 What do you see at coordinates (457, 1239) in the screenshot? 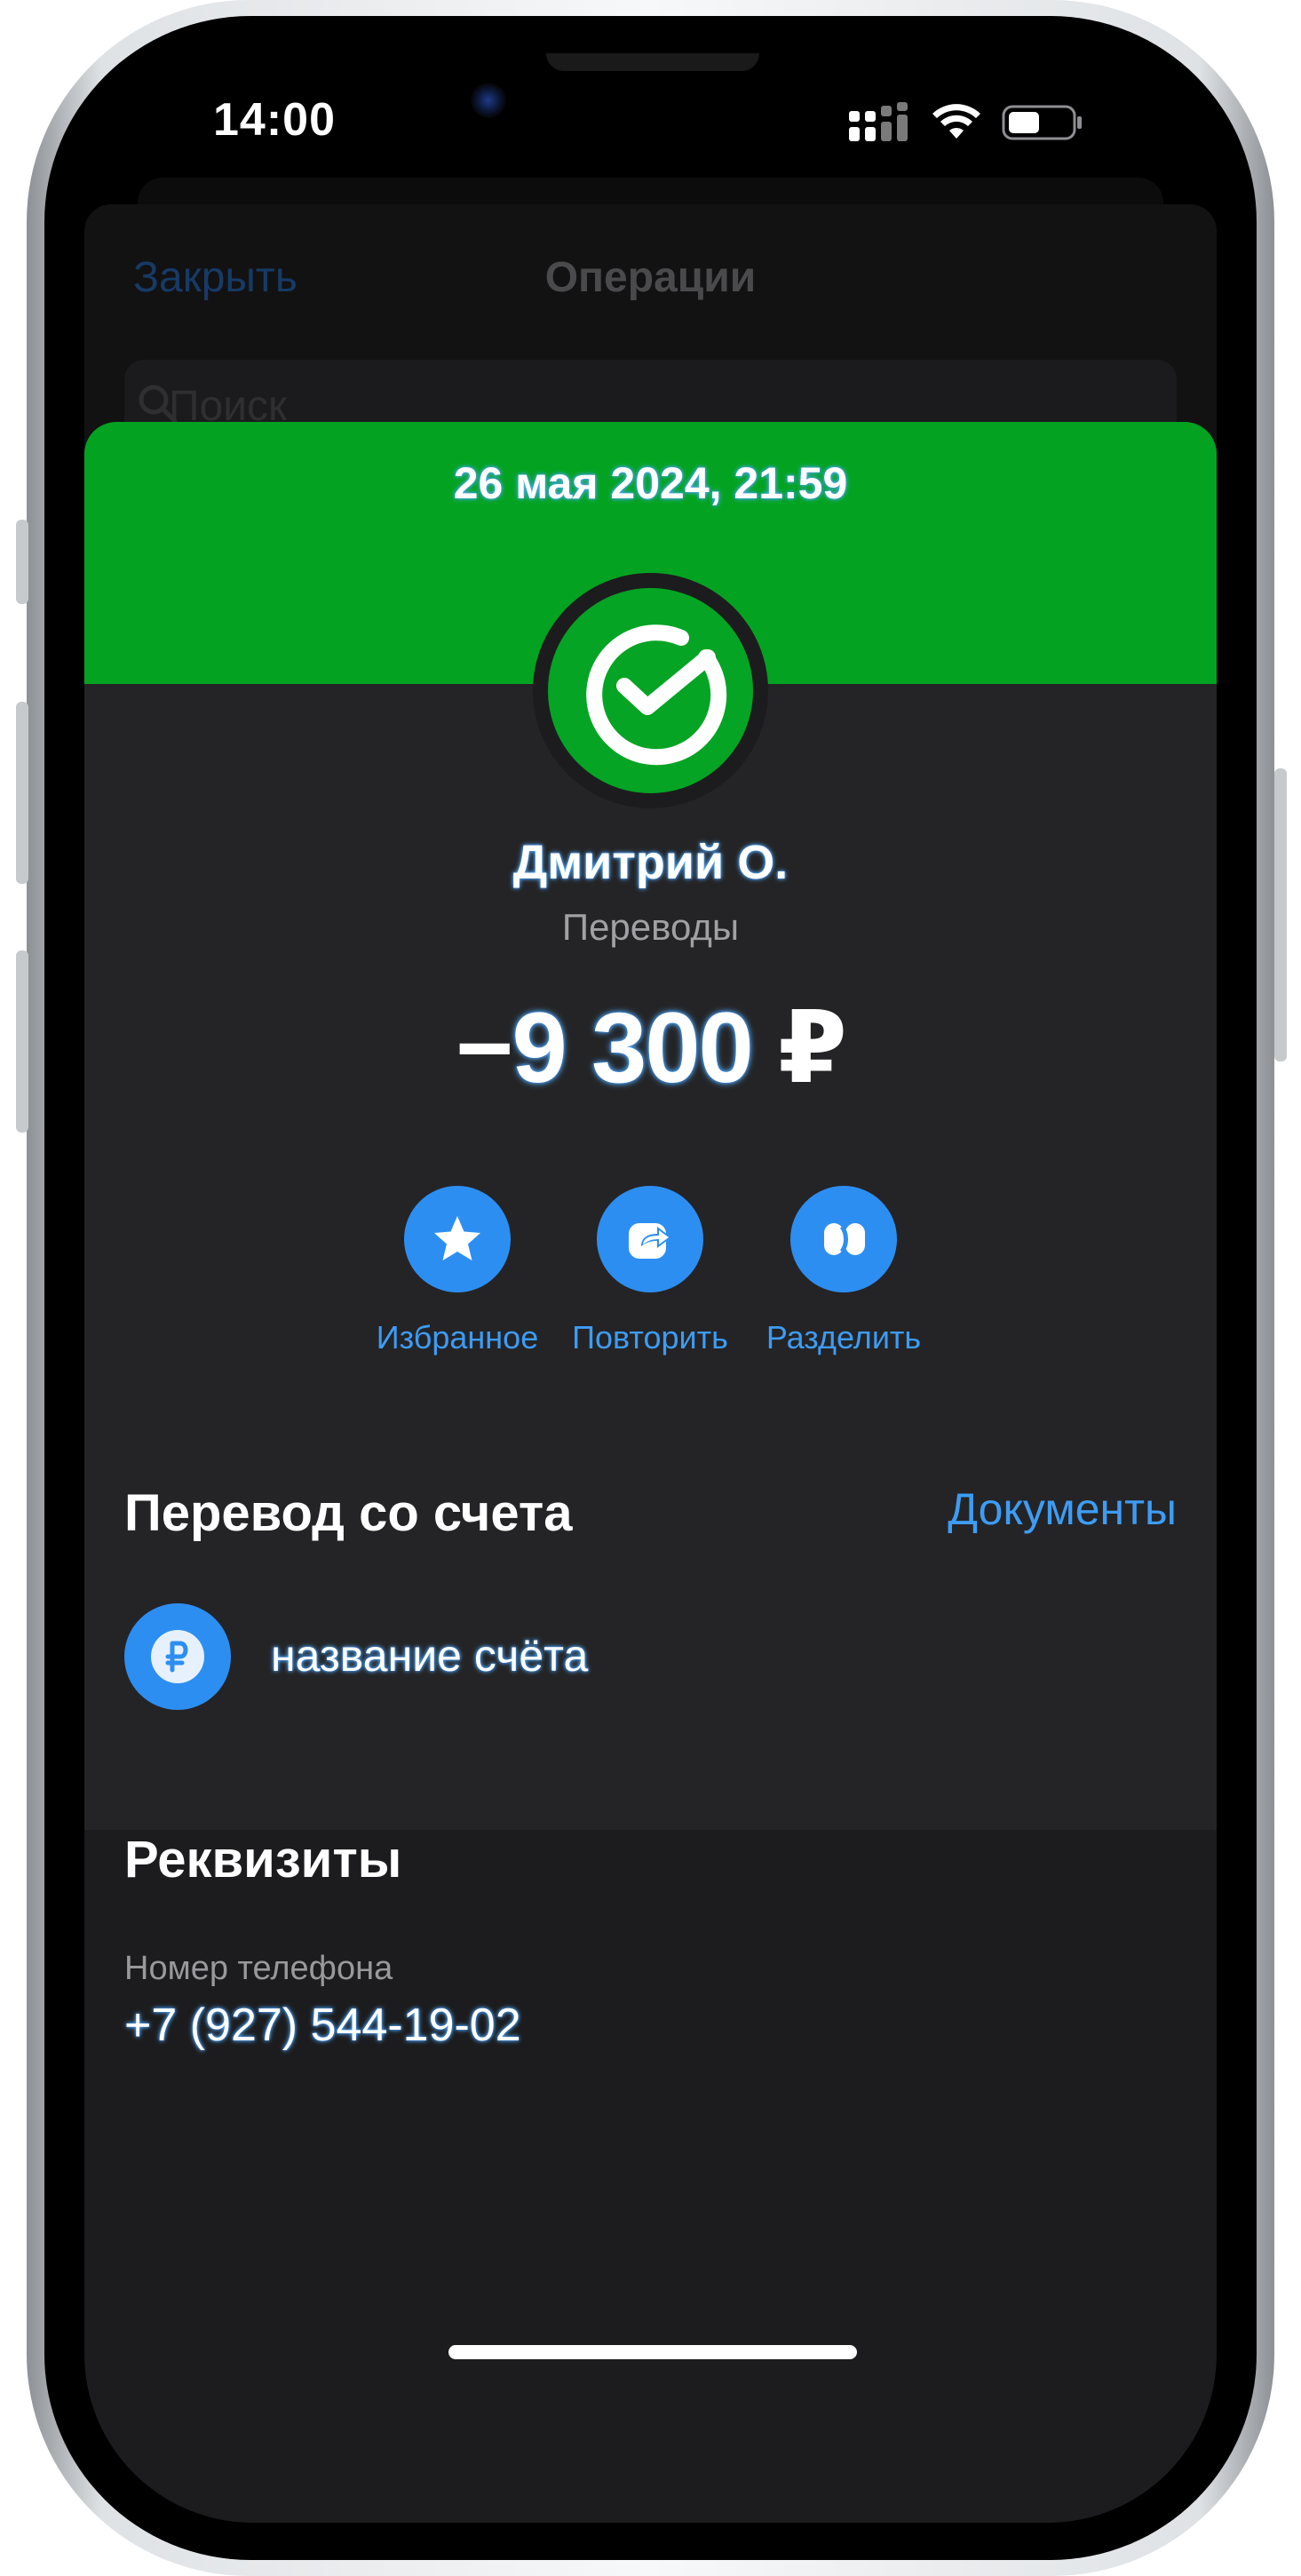
I see `star-icon` at bounding box center [457, 1239].